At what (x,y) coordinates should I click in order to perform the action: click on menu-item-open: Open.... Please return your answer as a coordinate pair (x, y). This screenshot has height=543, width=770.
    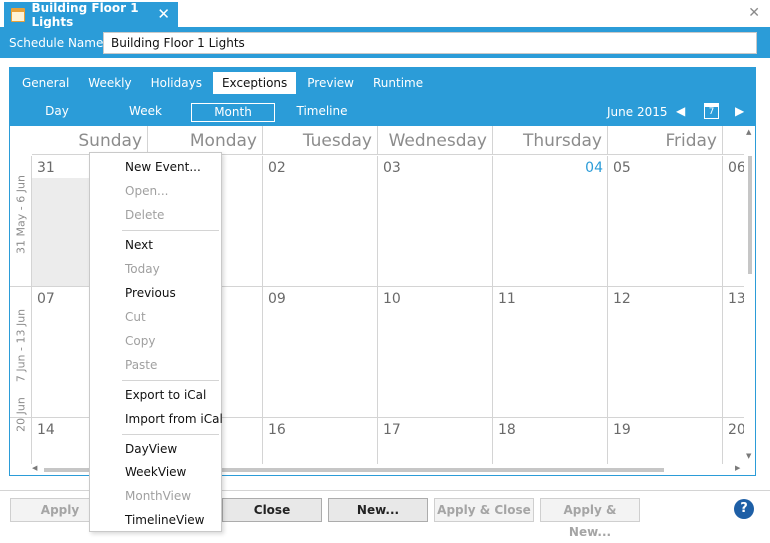
    Looking at the image, I should click on (147, 191).